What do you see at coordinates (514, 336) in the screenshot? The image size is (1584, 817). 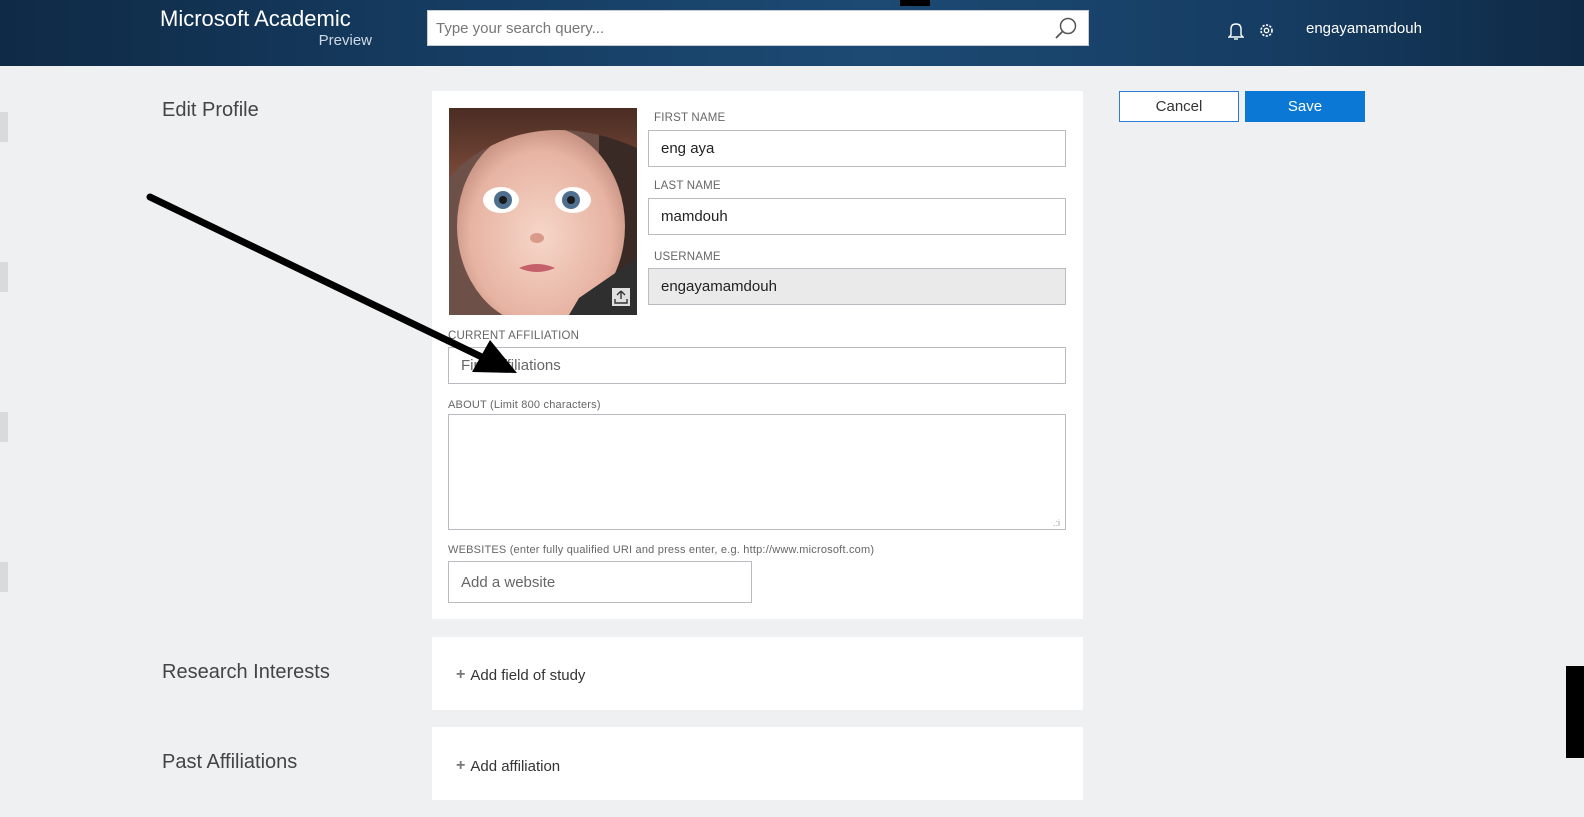 I see `current-affiliation-label: CURRENT AFFILIATION` at bounding box center [514, 336].